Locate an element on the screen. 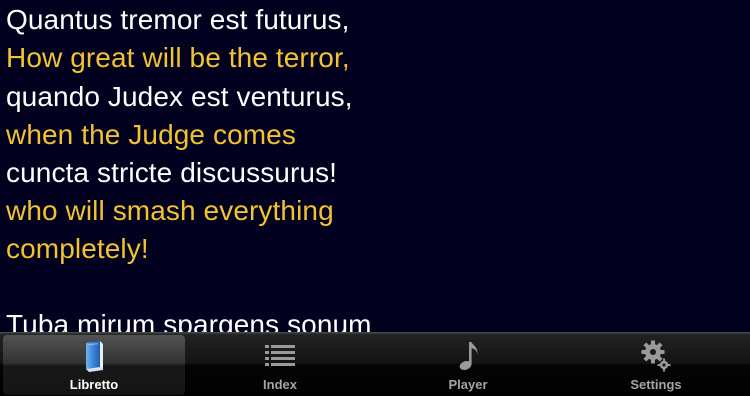  tab-player: Player is located at coordinates (468, 365).